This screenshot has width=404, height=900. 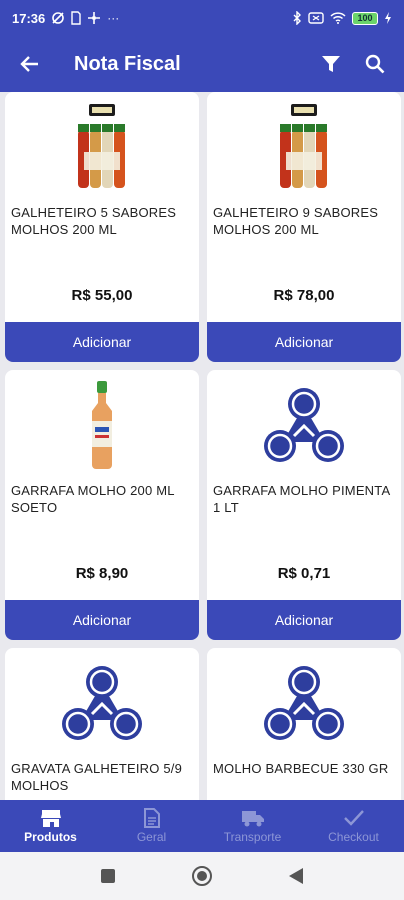 I want to click on home-button, so click(x=202, y=876).